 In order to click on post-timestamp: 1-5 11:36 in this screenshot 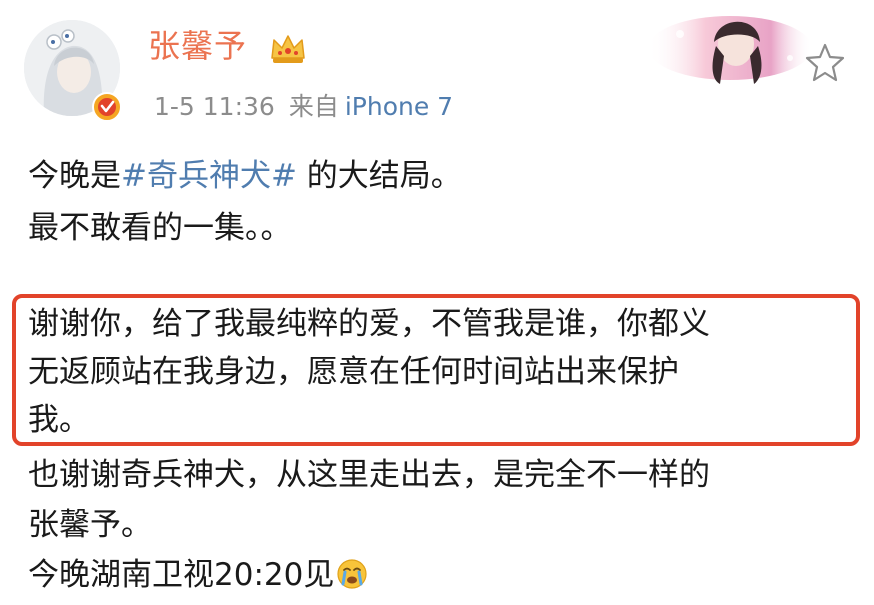, I will do `click(214, 106)`.